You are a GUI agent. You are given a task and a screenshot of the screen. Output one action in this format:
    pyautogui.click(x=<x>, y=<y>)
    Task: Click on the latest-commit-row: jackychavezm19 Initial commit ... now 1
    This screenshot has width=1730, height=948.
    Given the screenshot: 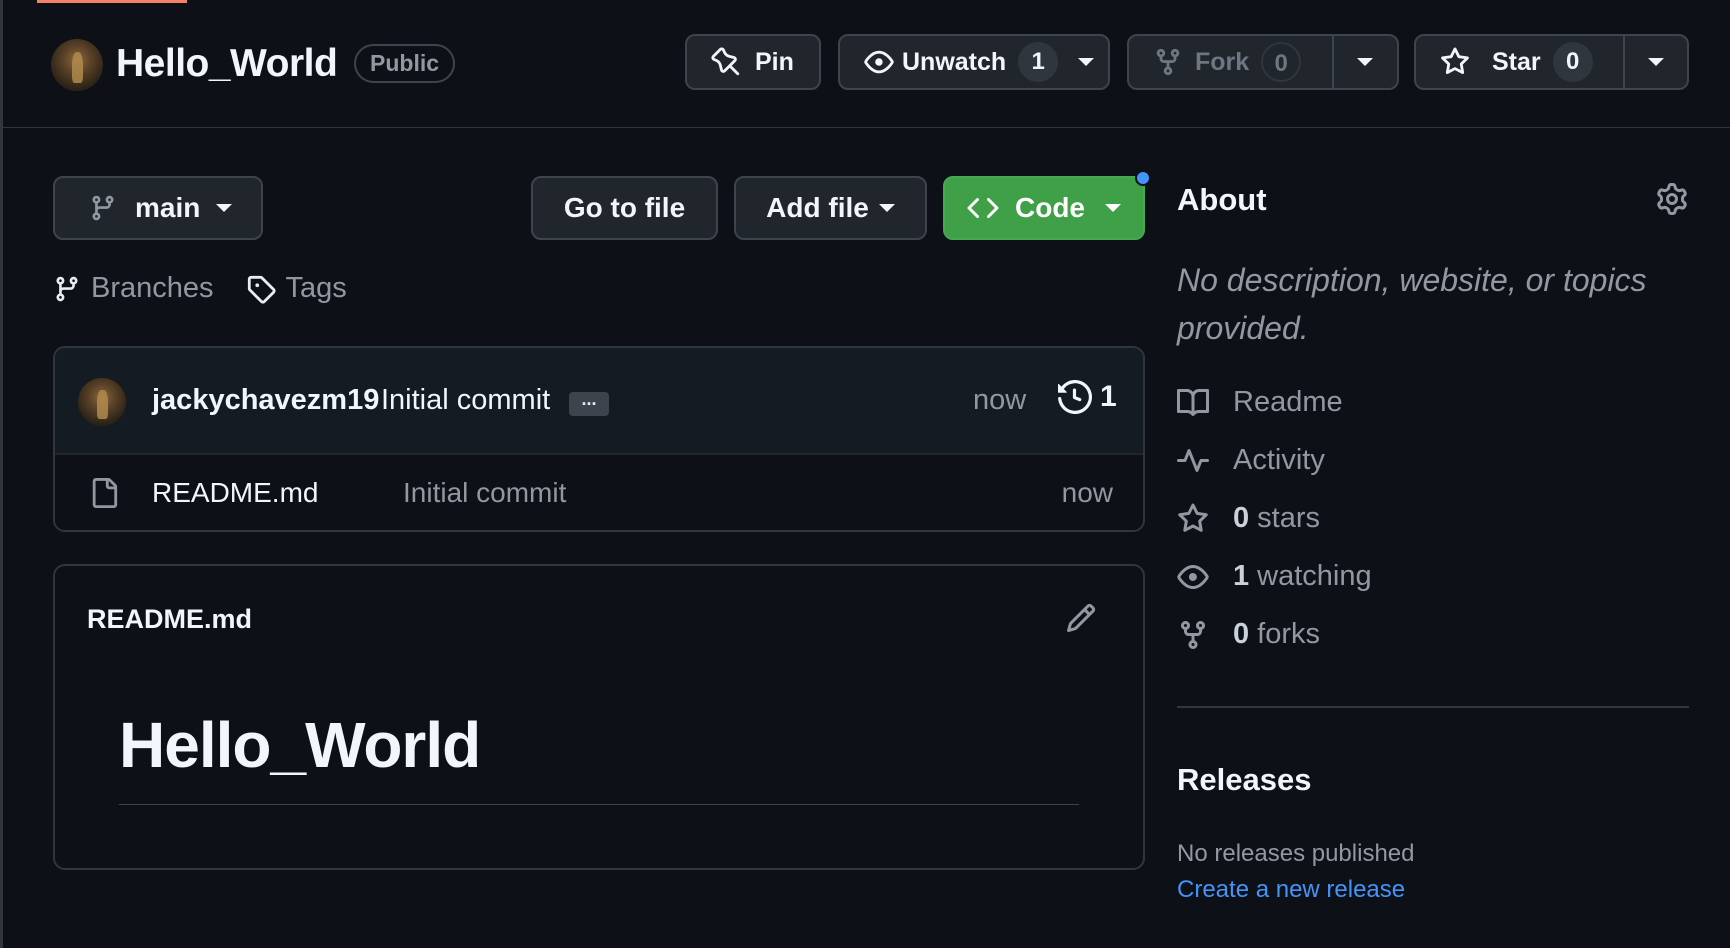 What is the action you would take?
    pyautogui.click(x=599, y=401)
    